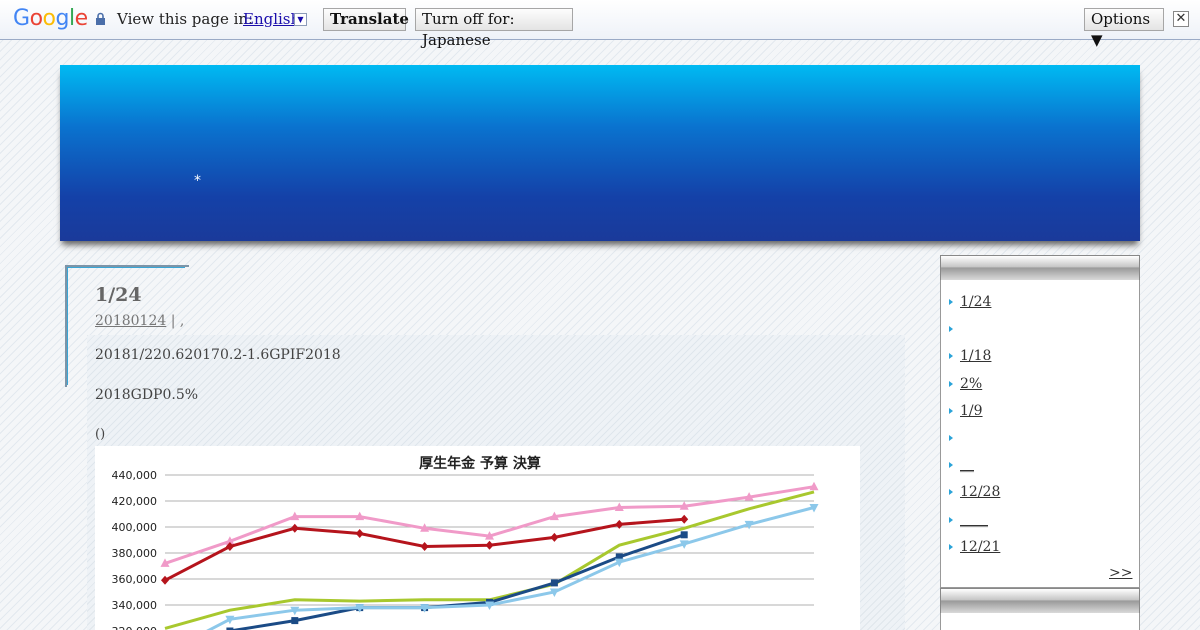 The height and width of the screenshot is (630, 1200). What do you see at coordinates (980, 492) in the screenshot?
I see `sidebar-link: 12/28` at bounding box center [980, 492].